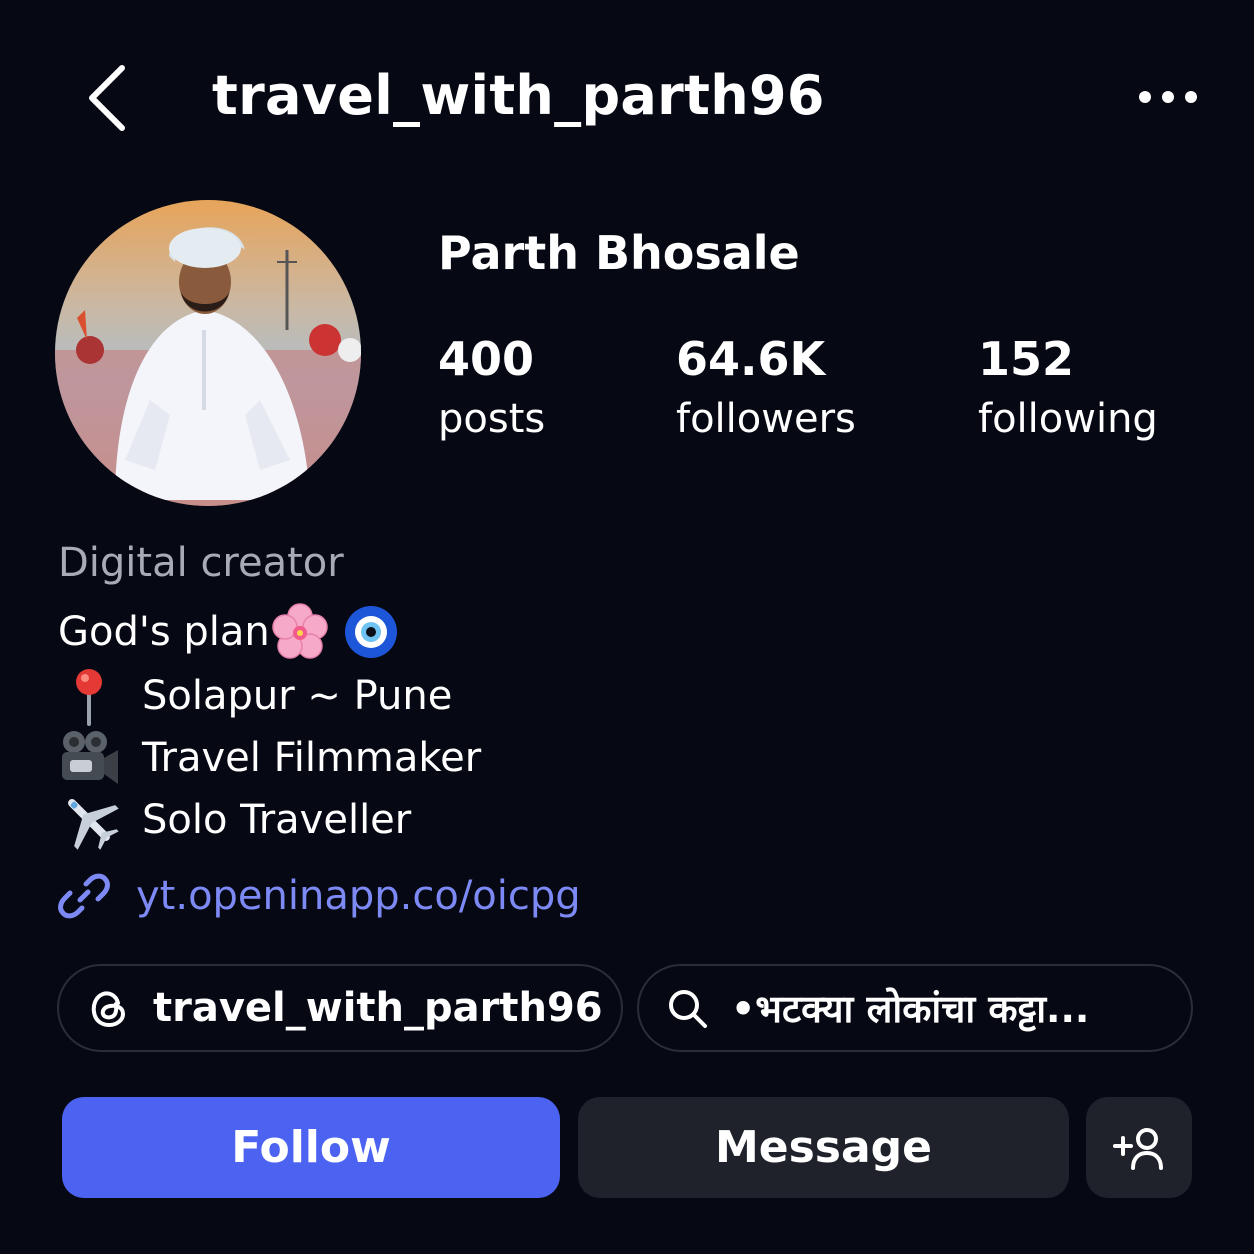  I want to click on bio-line: Solapur ~ Pune, so click(255, 696).